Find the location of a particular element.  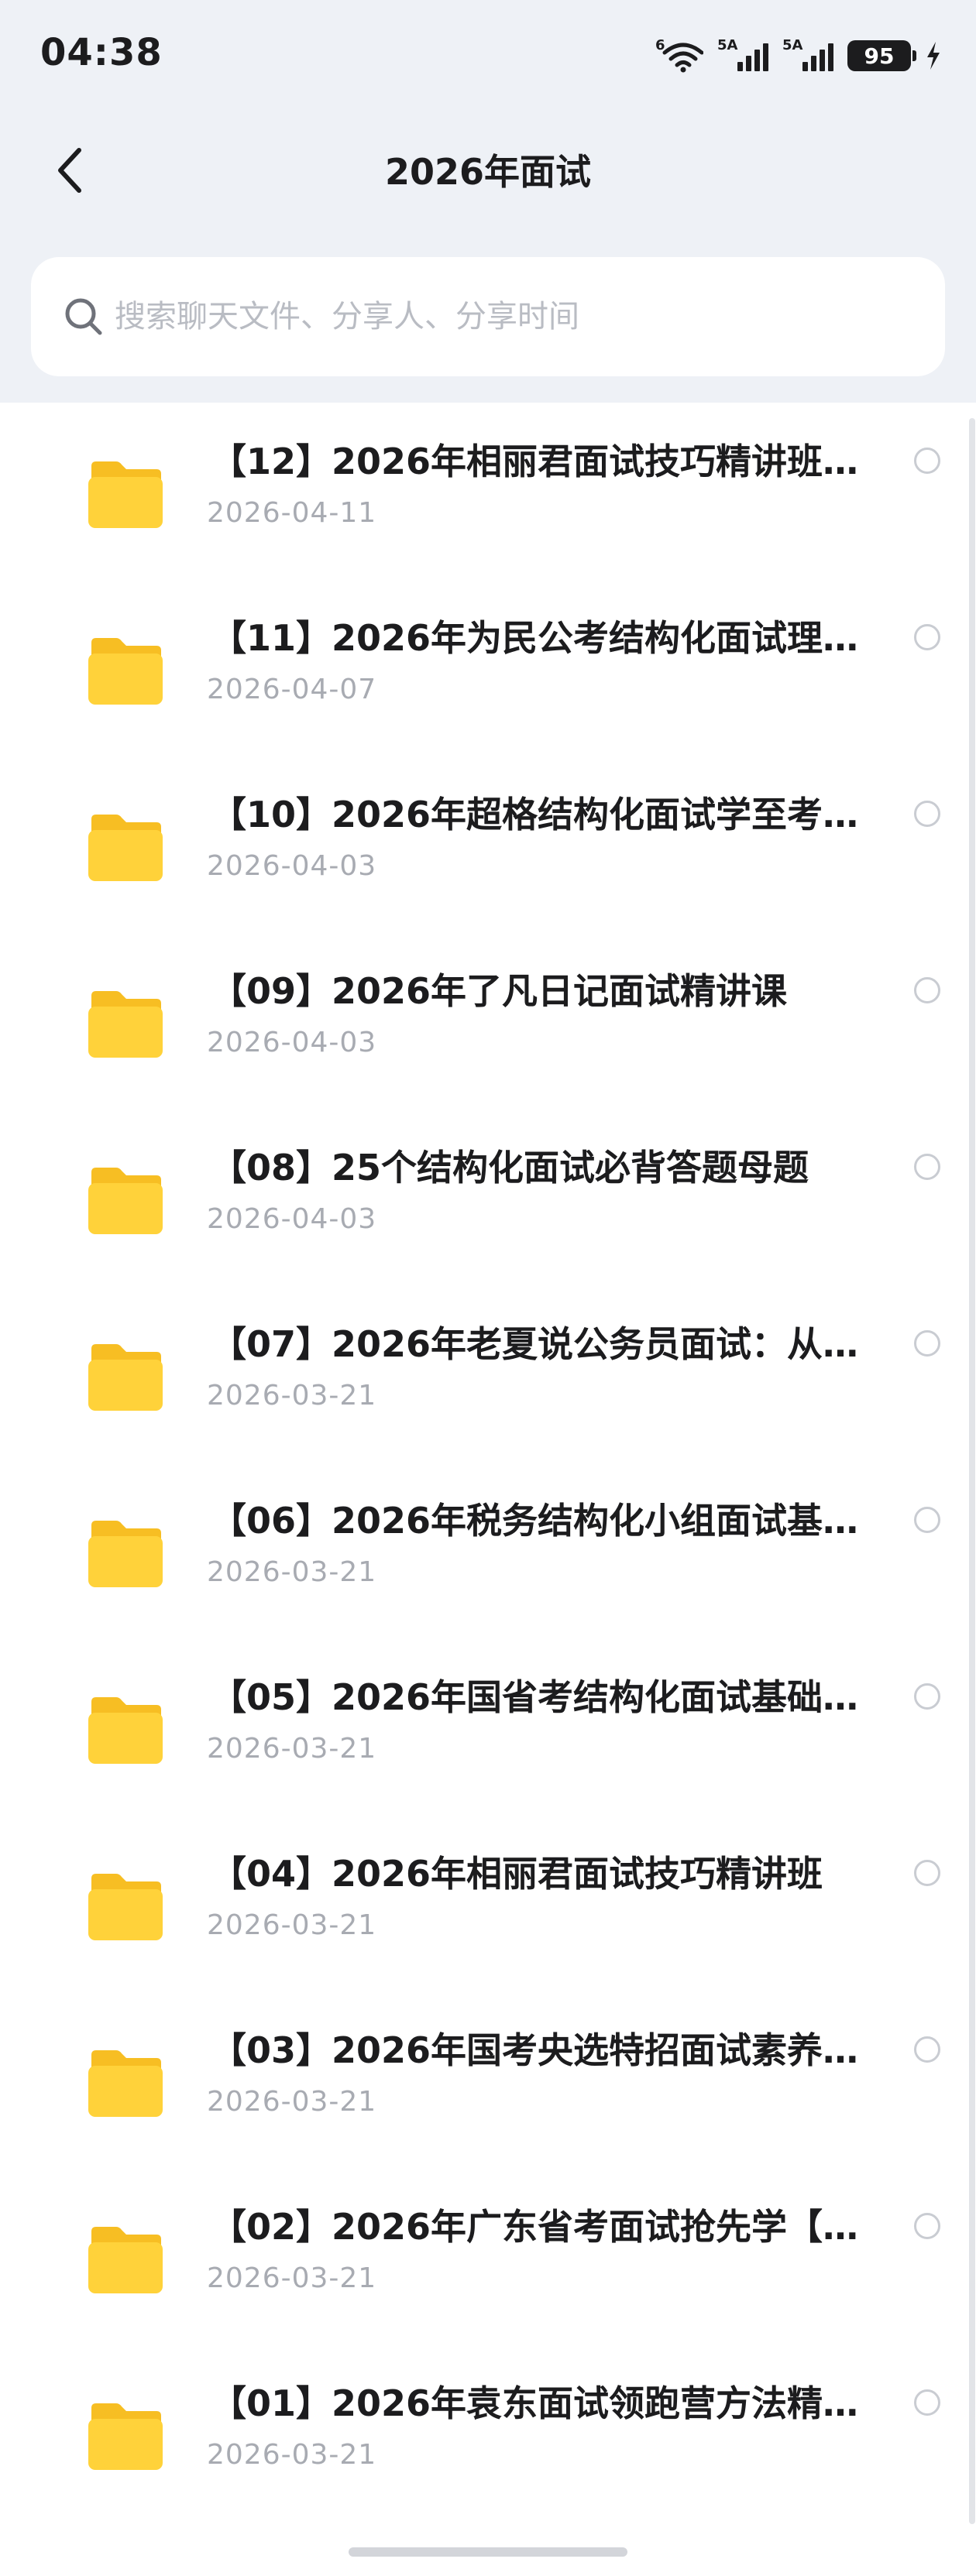

file-name: 【05】2026年国省考结构化面试基础精讲 is located at coordinates (544, 1697).